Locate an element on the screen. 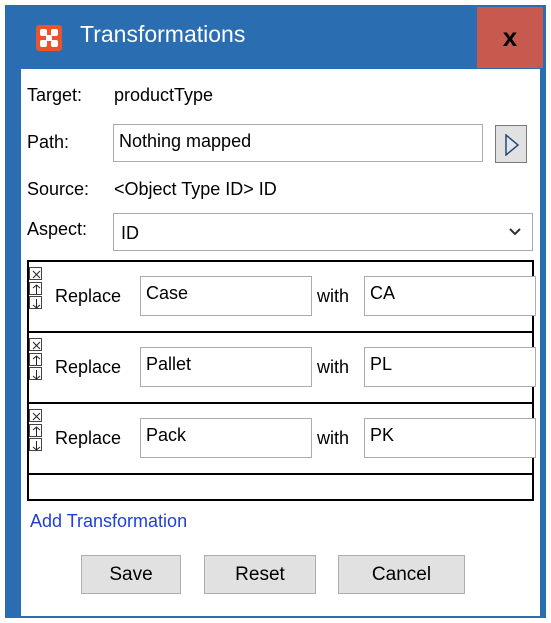 This screenshot has height=623, width=551. target-label: Target: is located at coordinates (55, 95).